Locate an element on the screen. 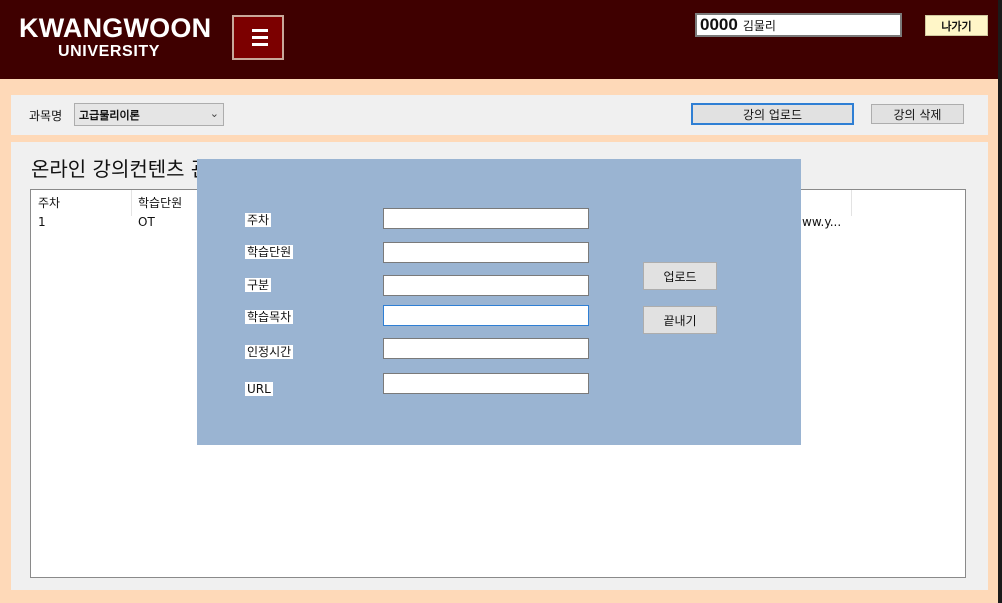 This screenshot has height=603, width=1002. category-input is located at coordinates (486, 285).